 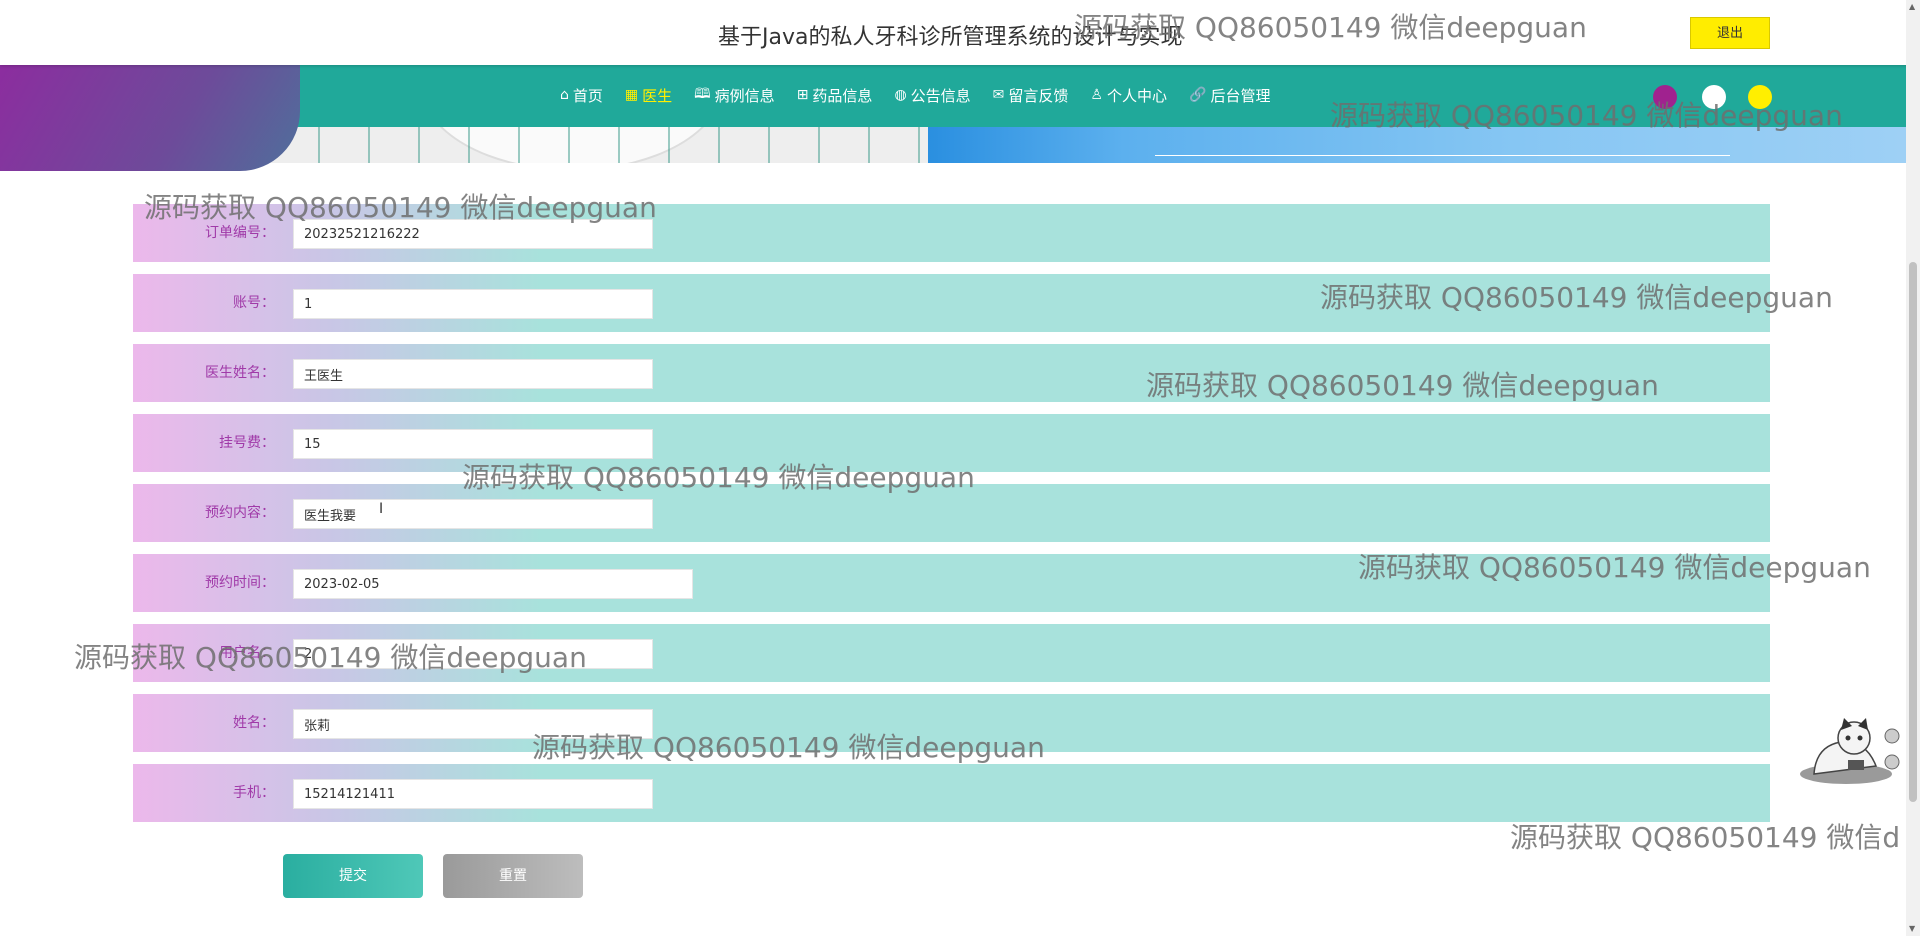 I want to click on form-row-fee: 挂号费：, so click(x=951, y=443).